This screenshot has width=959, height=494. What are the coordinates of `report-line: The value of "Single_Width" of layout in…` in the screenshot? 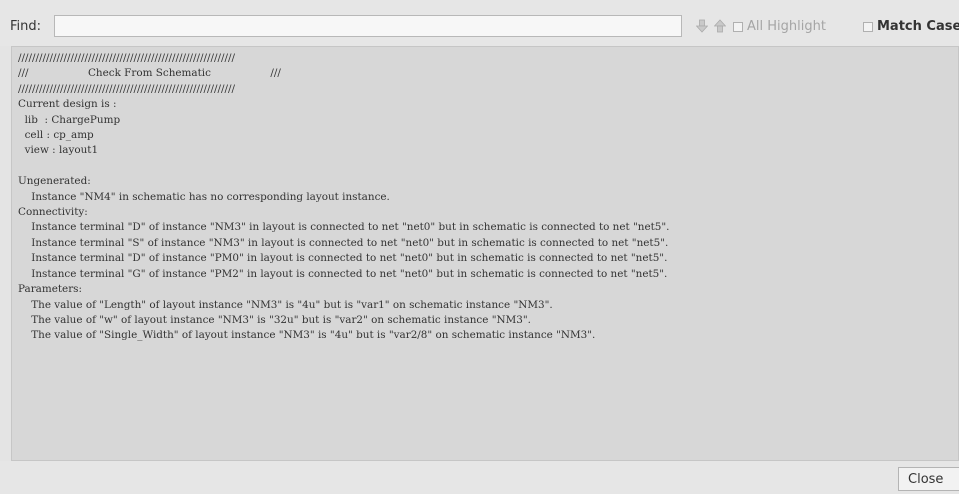 It's located at (307, 335).